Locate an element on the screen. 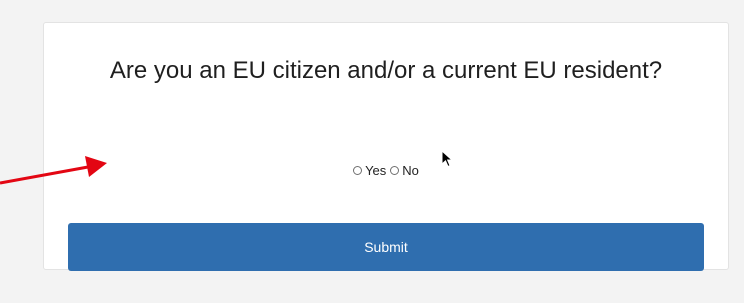 The image size is (744, 303). radio-group: Yes No is located at coordinates (386, 170).